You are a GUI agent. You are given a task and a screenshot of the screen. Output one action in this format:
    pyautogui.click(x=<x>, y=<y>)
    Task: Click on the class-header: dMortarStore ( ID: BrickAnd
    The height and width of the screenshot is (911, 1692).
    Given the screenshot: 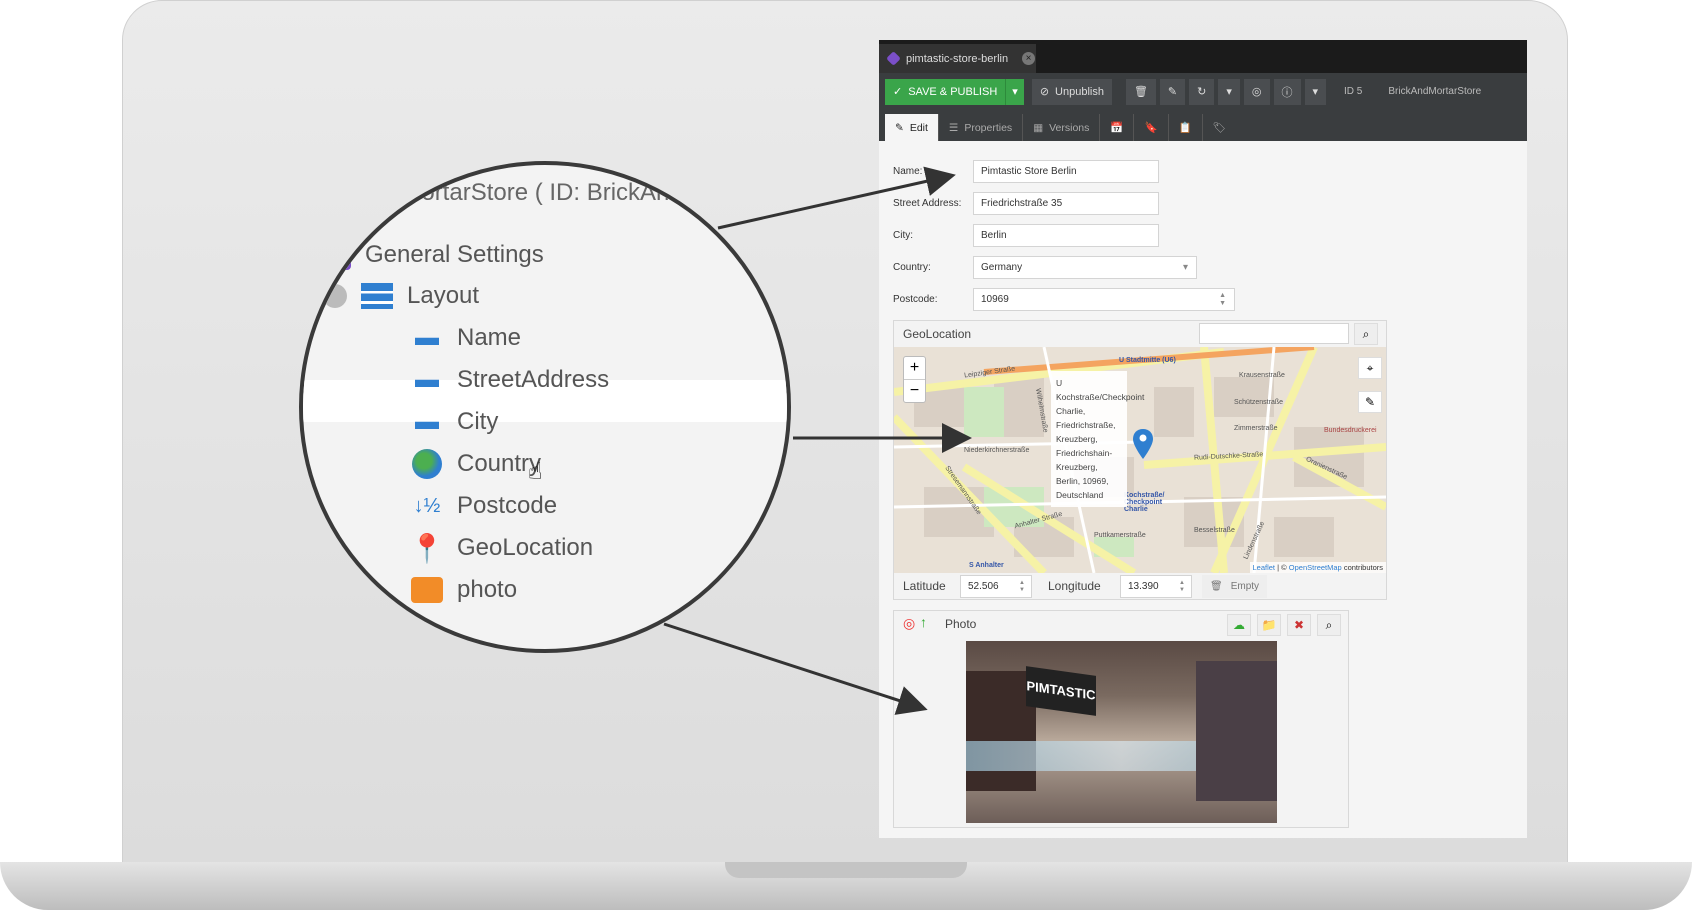 What is the action you would take?
    pyautogui.click(x=535, y=192)
    